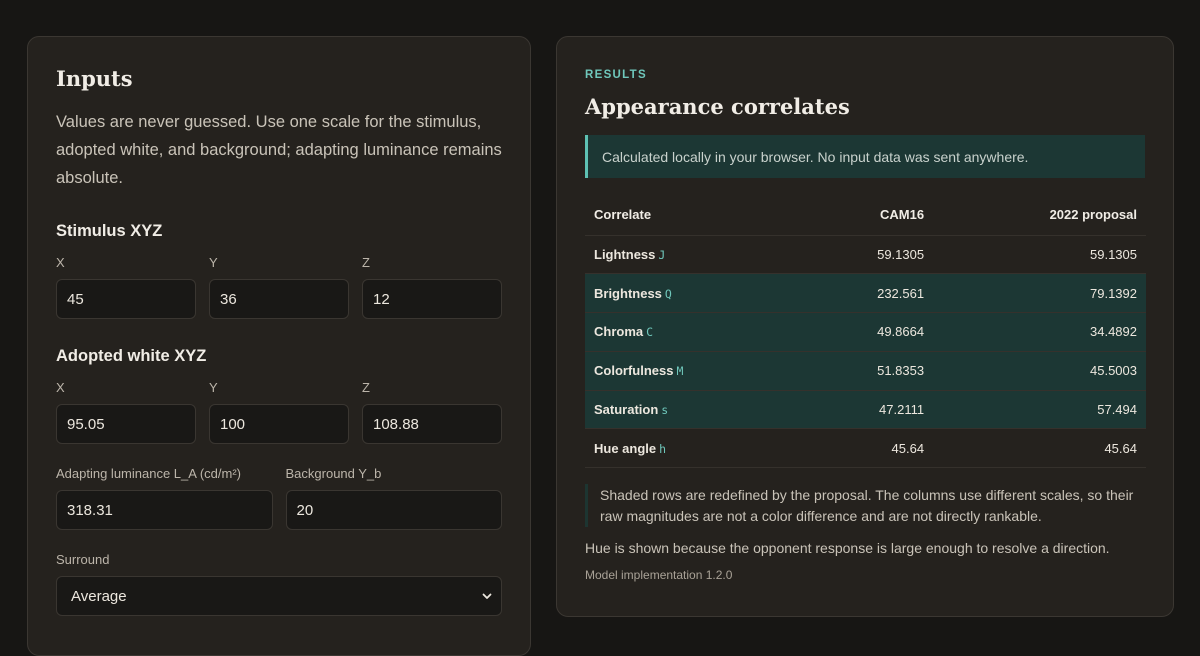 This screenshot has height=656, width=1200. Describe the element at coordinates (693, 448) in the screenshot. I see `correlate-name-cell: Hue angle h` at that location.